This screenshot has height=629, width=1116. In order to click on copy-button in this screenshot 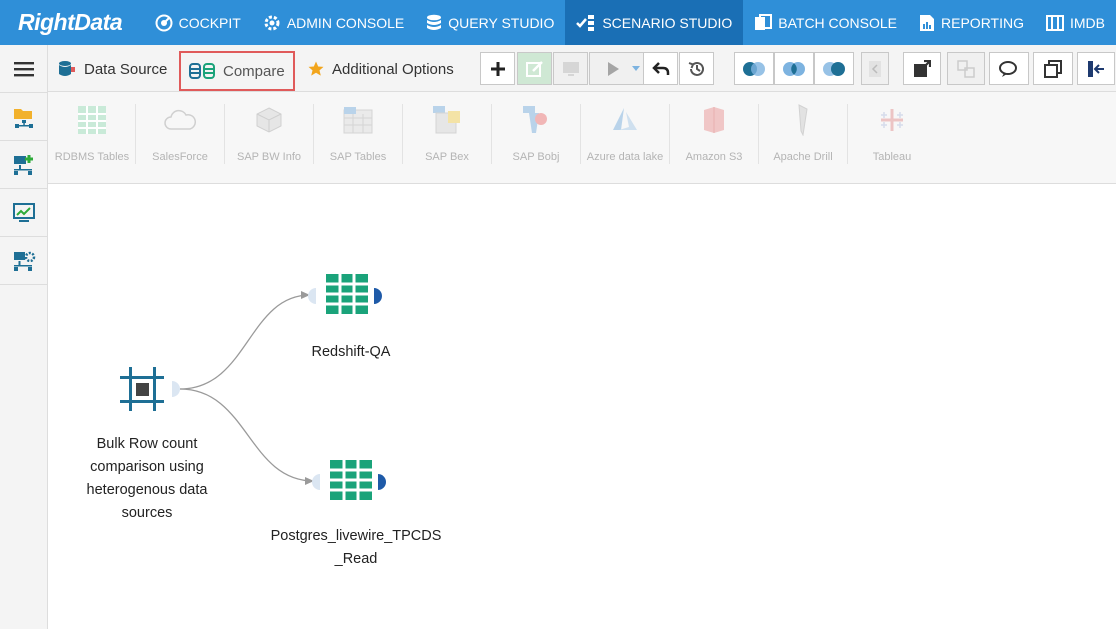, I will do `click(966, 68)`.